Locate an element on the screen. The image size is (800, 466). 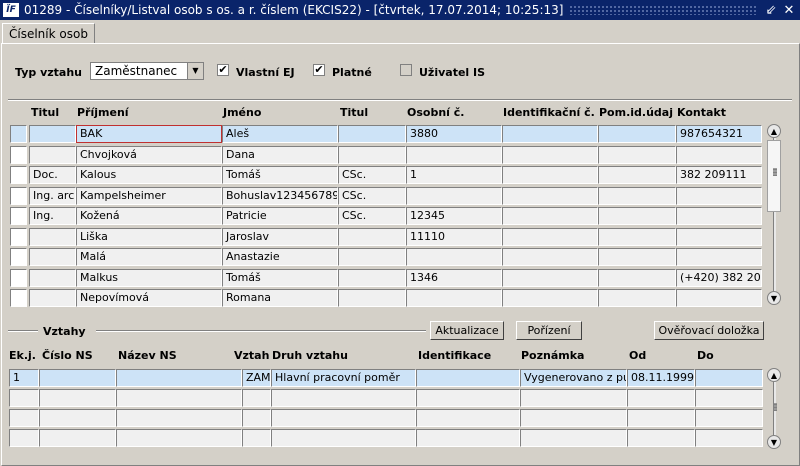
close-button: ✕ is located at coordinates (789, 10).